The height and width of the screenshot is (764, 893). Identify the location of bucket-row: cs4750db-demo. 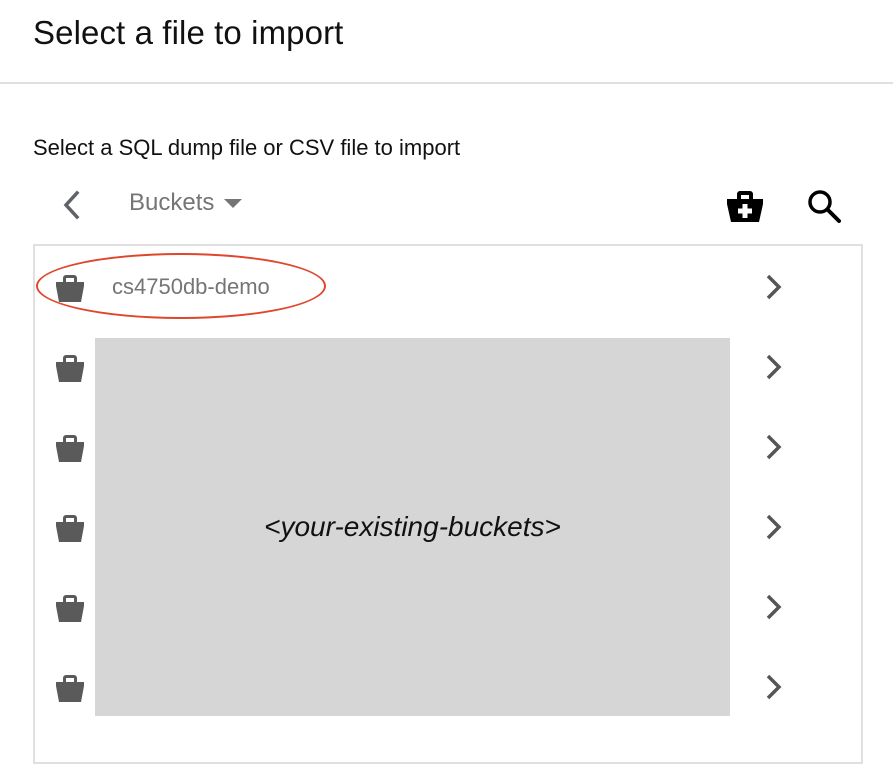
(448, 286).